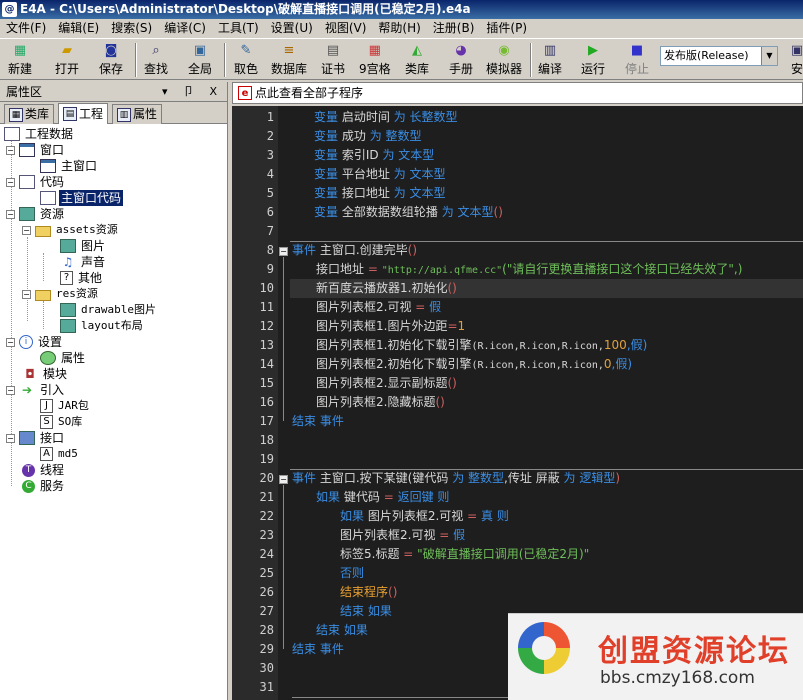  I want to click on tree-jar: J JAR包, so click(65, 406).